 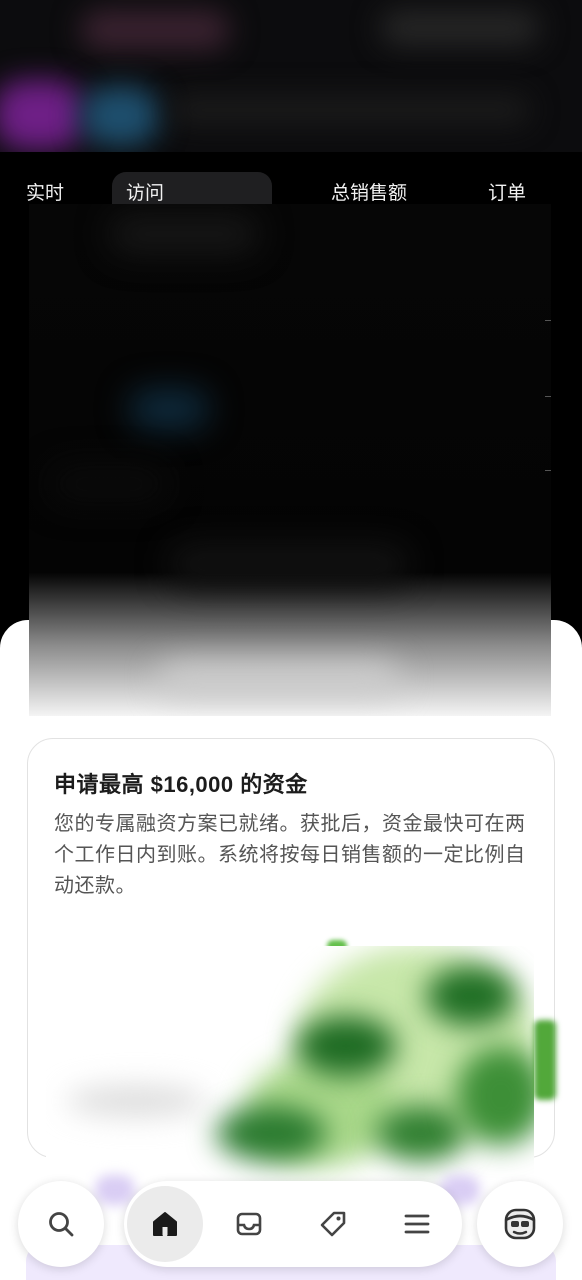 I want to click on tab-label: 实时, so click(x=45, y=193).